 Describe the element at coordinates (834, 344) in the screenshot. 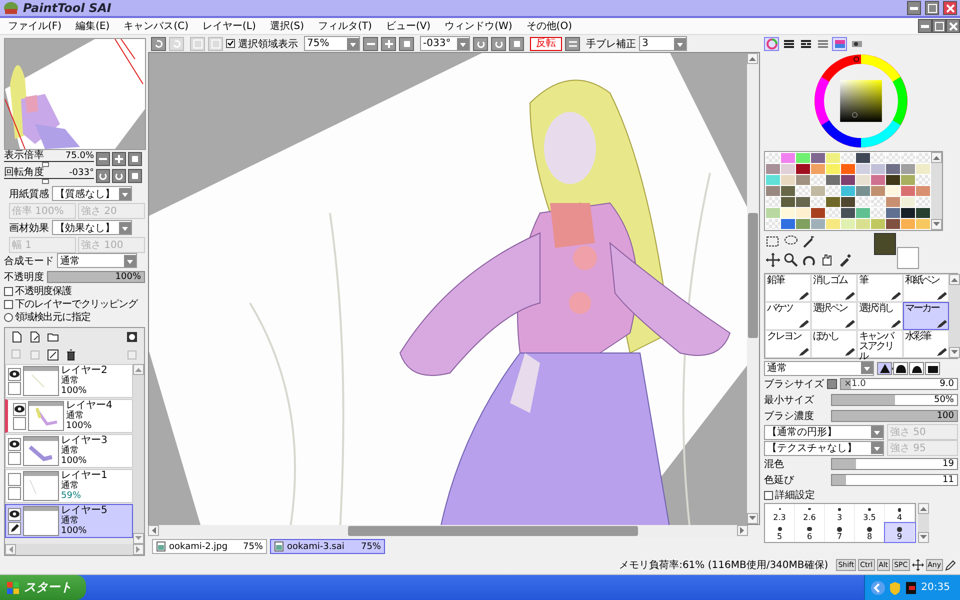

I see `brush-tool: ぼかし` at that location.